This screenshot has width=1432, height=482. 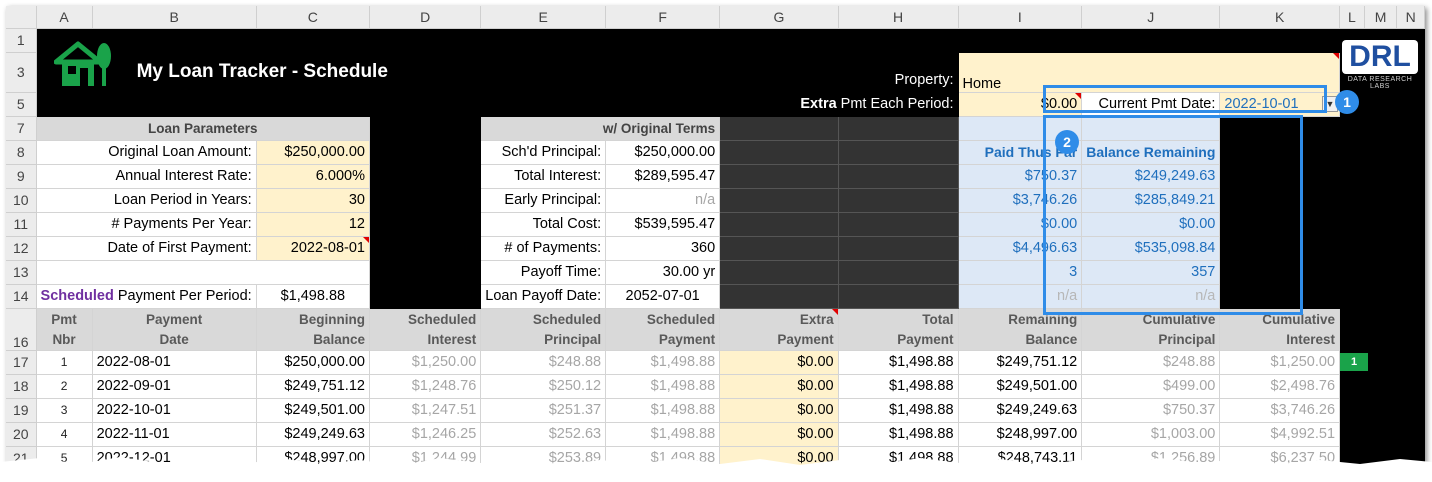 What do you see at coordinates (425, 362) in the screenshot?
I see `sched-interest: $1,250.00` at bounding box center [425, 362].